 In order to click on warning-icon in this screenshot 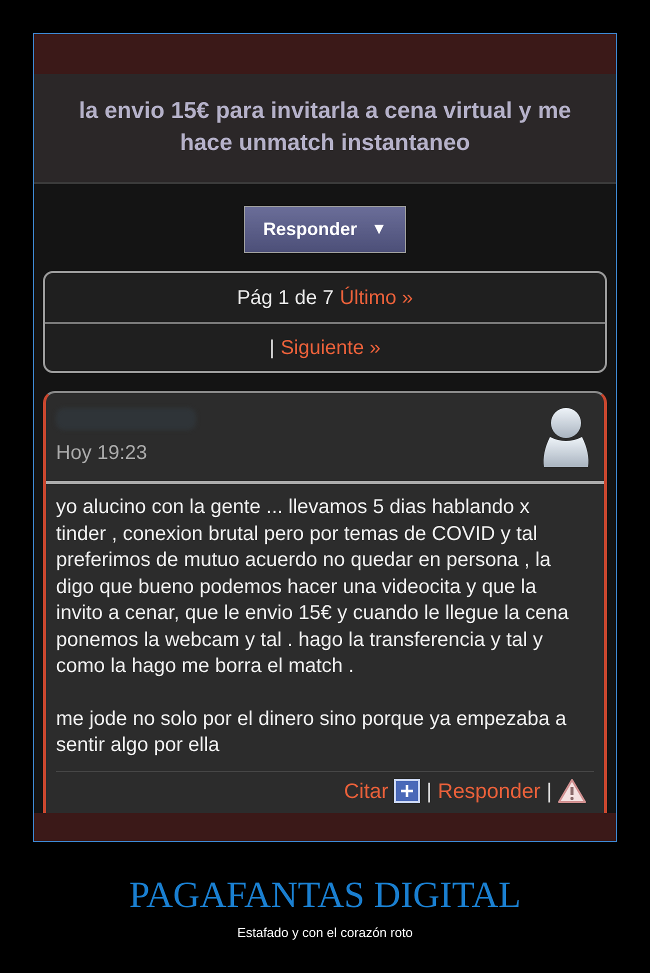, I will do `click(572, 791)`.